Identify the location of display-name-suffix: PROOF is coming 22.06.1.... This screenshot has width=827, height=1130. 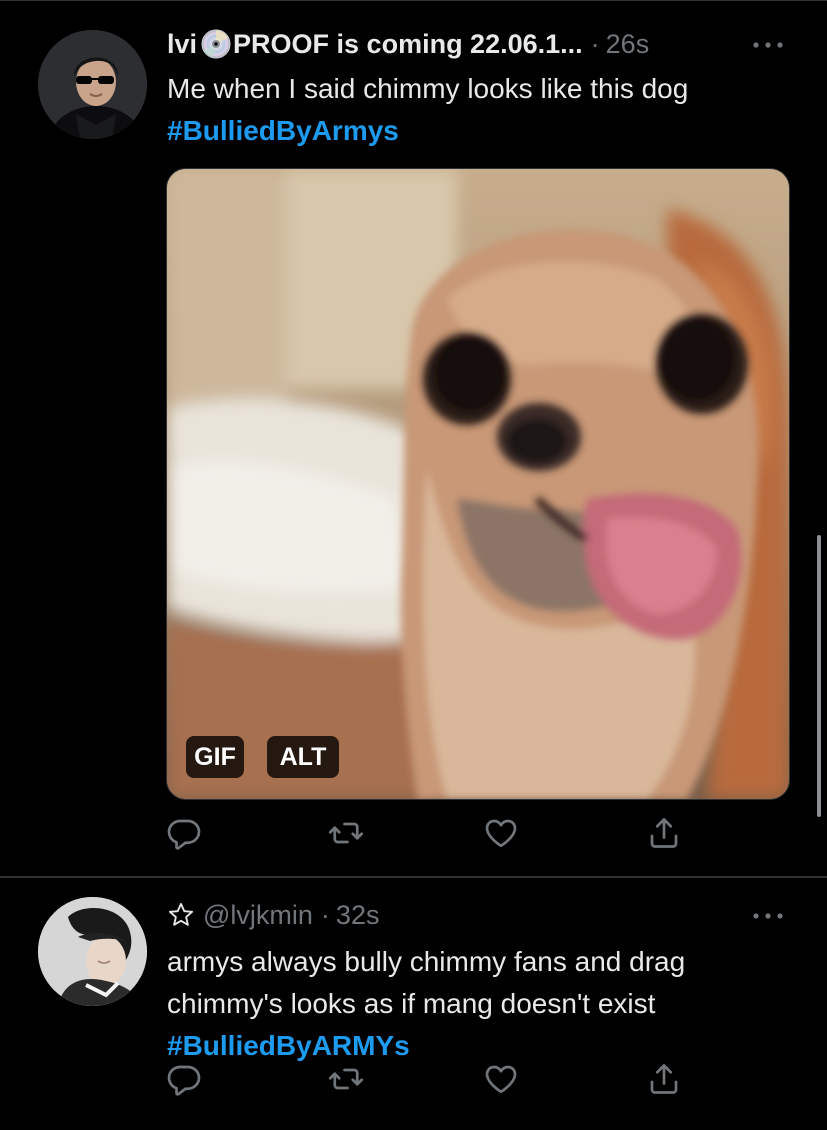
(408, 44).